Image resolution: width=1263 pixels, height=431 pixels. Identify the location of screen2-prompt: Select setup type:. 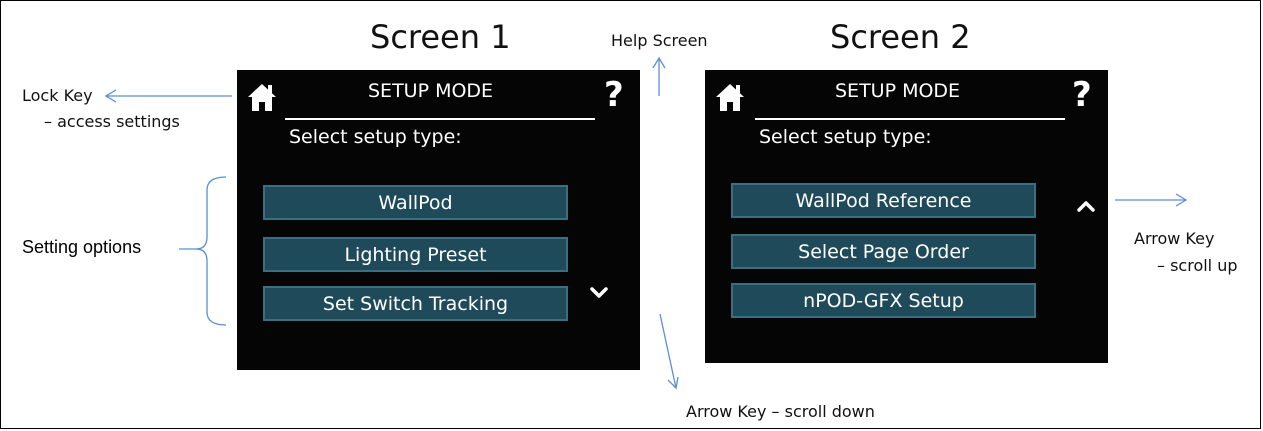
(845, 137).